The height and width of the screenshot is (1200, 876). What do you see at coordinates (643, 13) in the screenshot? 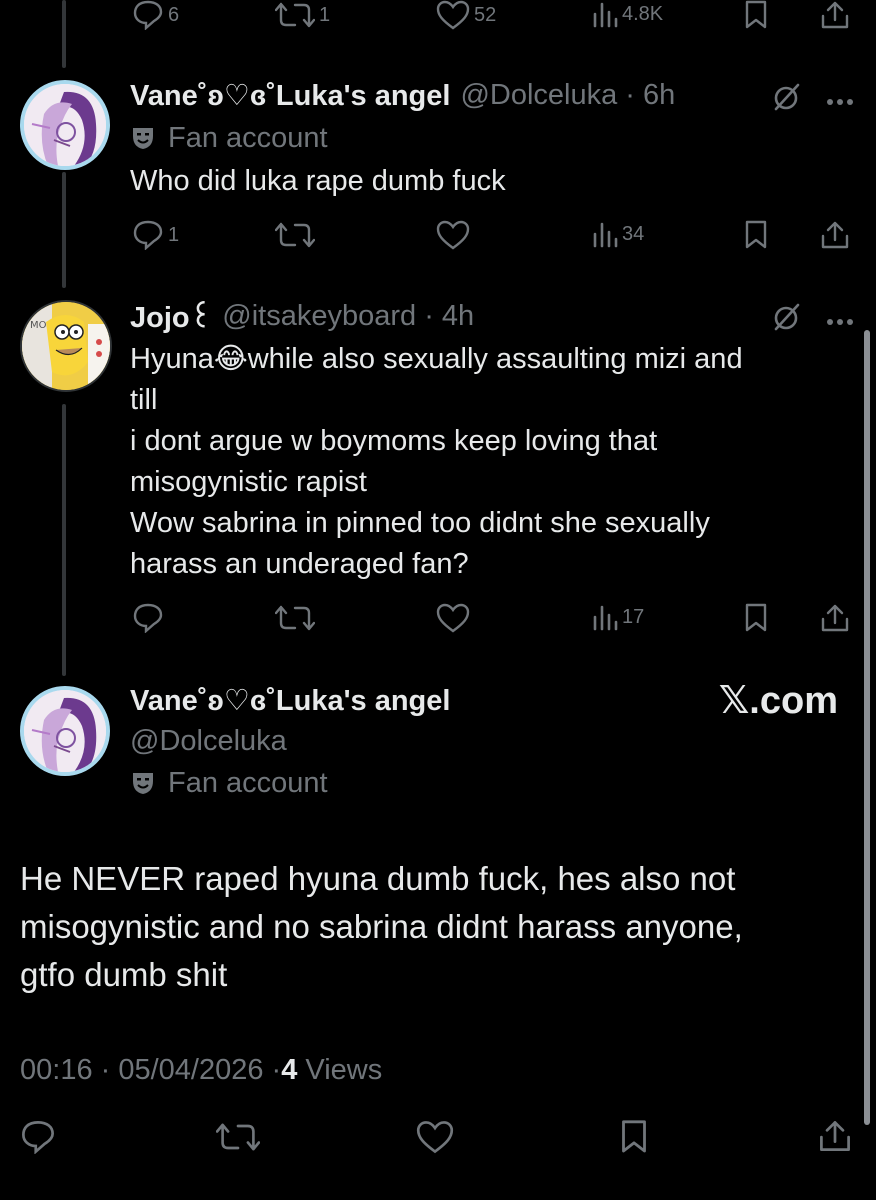
I see `views-count: 4.8K` at bounding box center [643, 13].